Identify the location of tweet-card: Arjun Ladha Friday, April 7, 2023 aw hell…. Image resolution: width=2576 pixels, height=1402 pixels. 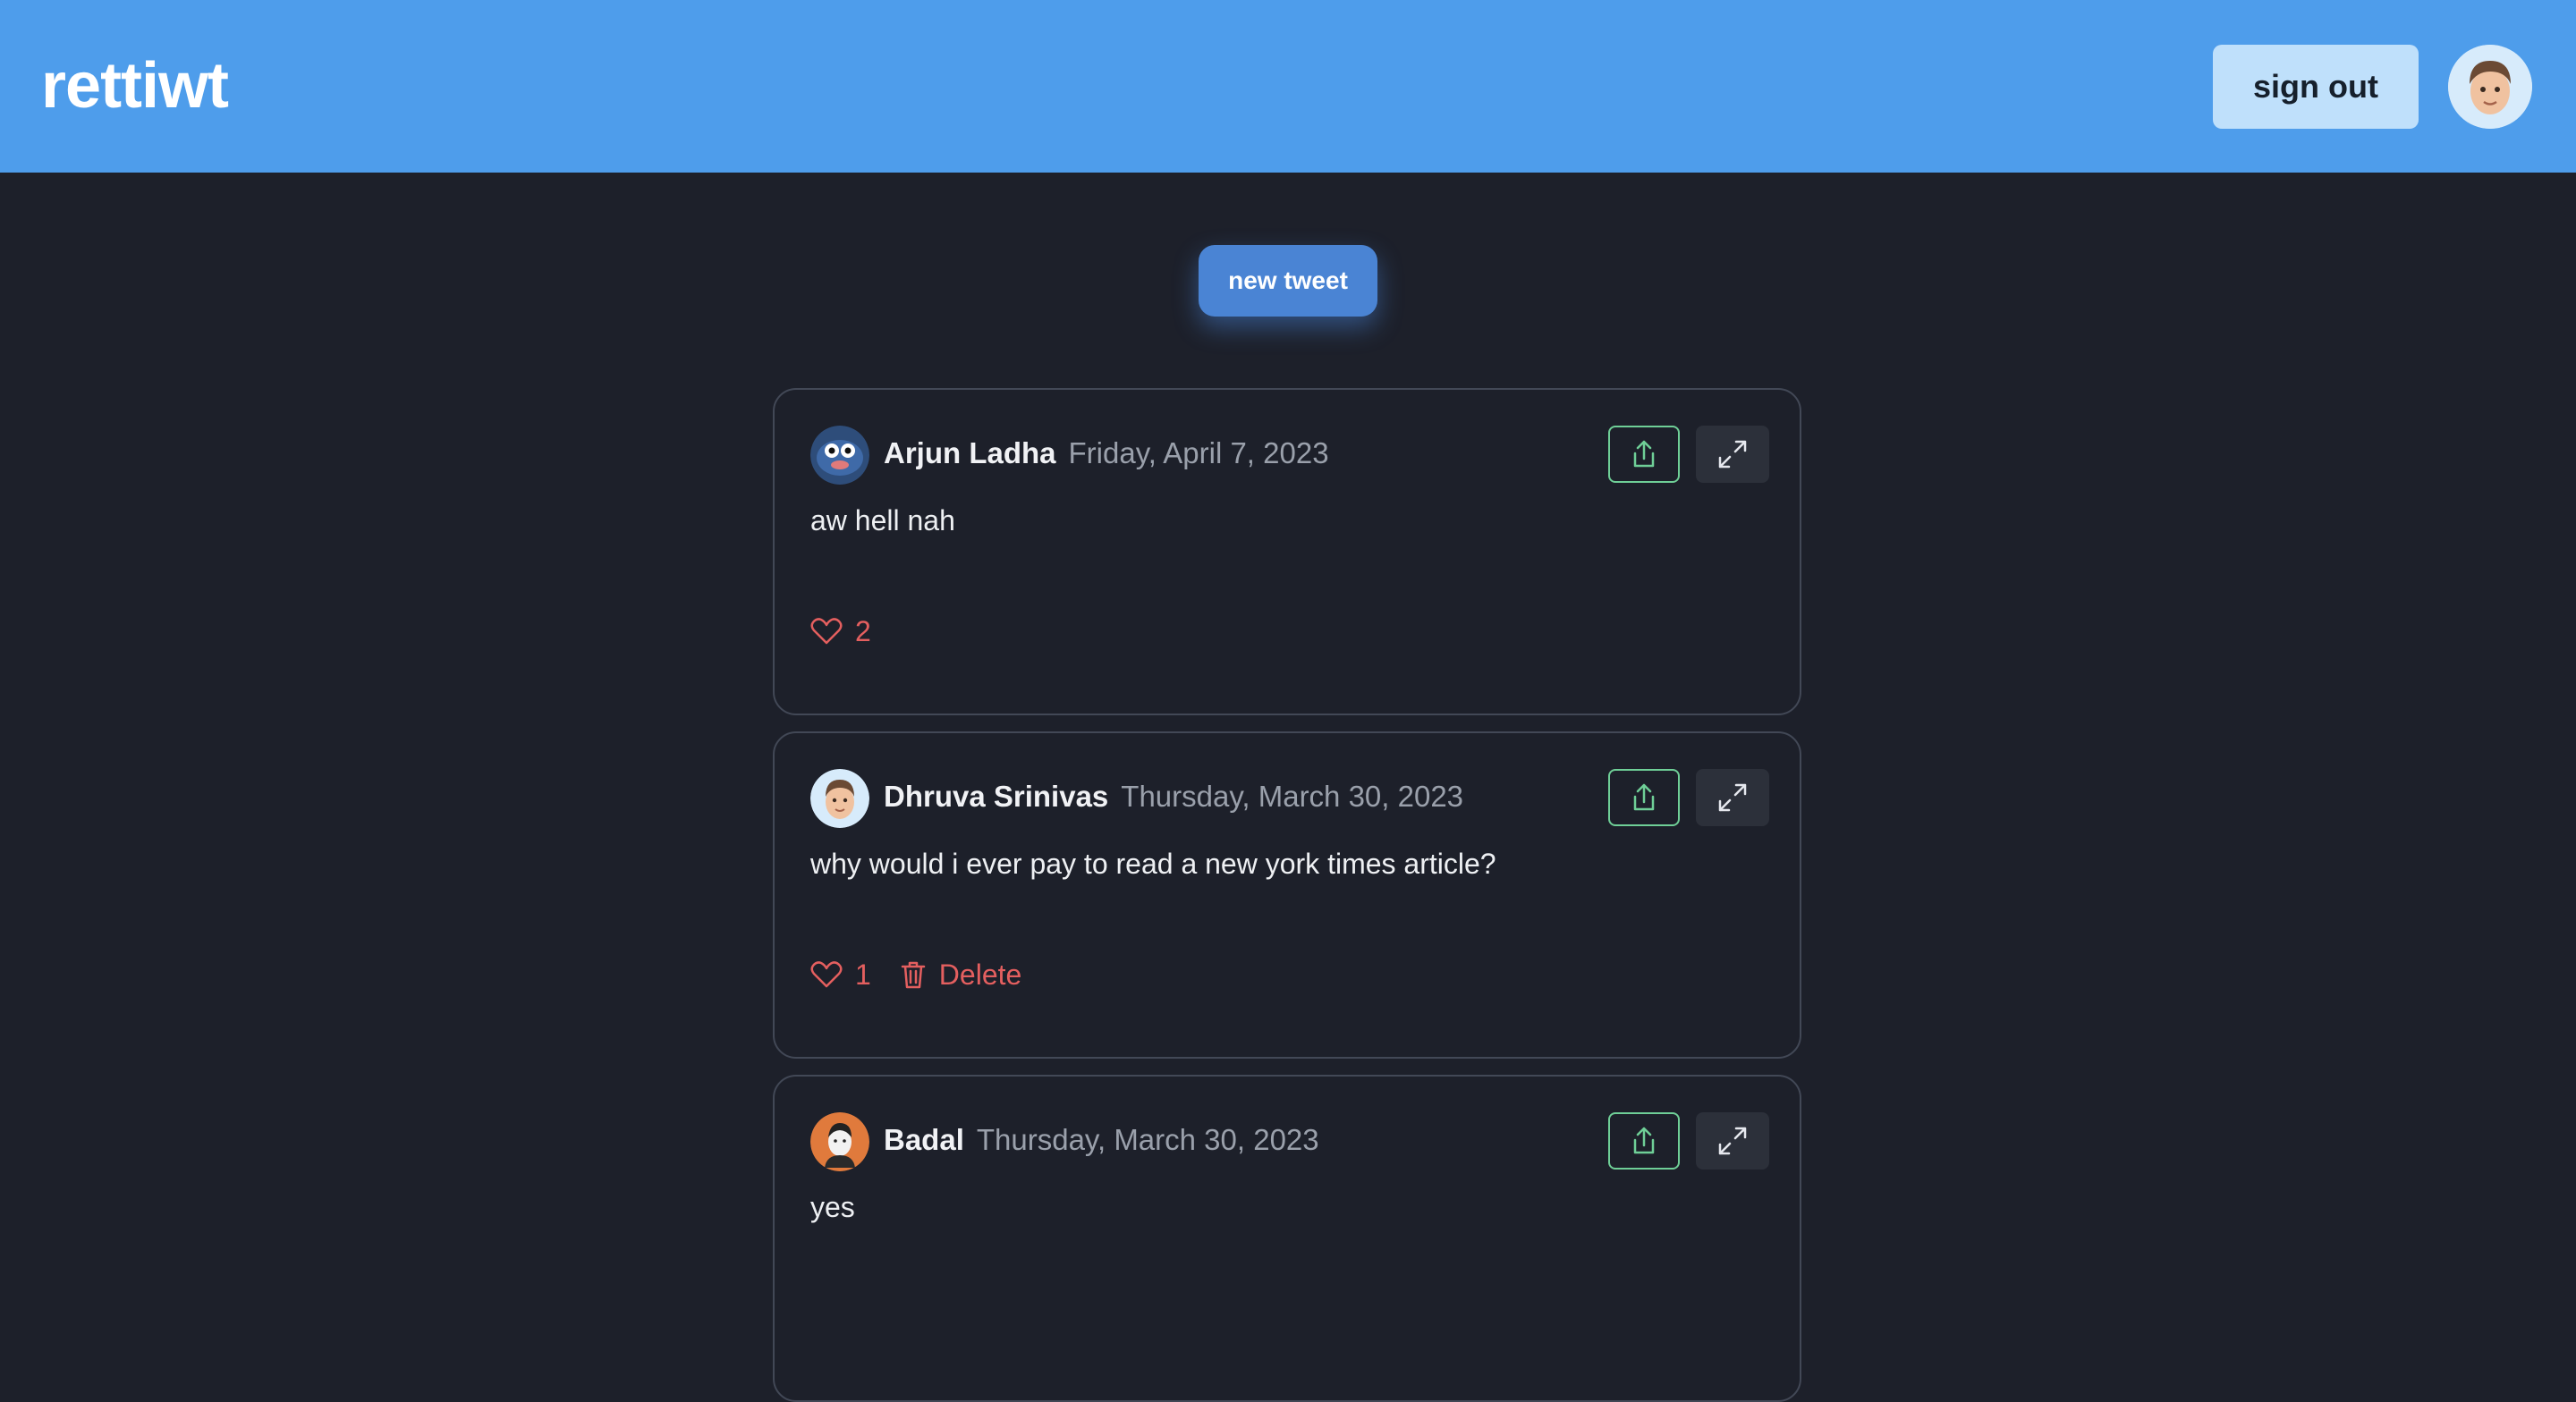
(1287, 551).